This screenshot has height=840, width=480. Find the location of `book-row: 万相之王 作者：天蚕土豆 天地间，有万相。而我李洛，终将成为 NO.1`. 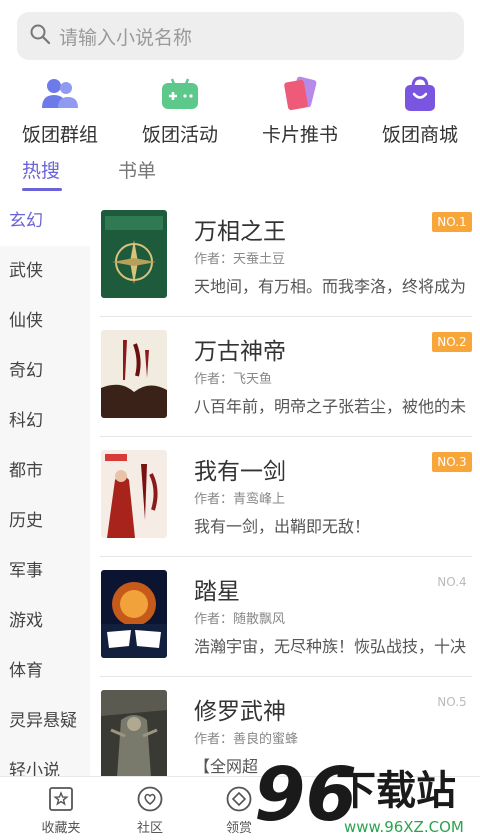

book-row: 万相之王 作者：天蚕土豆 天地间，有万相。而我李洛，终将成为 NO.1 is located at coordinates (285, 256).